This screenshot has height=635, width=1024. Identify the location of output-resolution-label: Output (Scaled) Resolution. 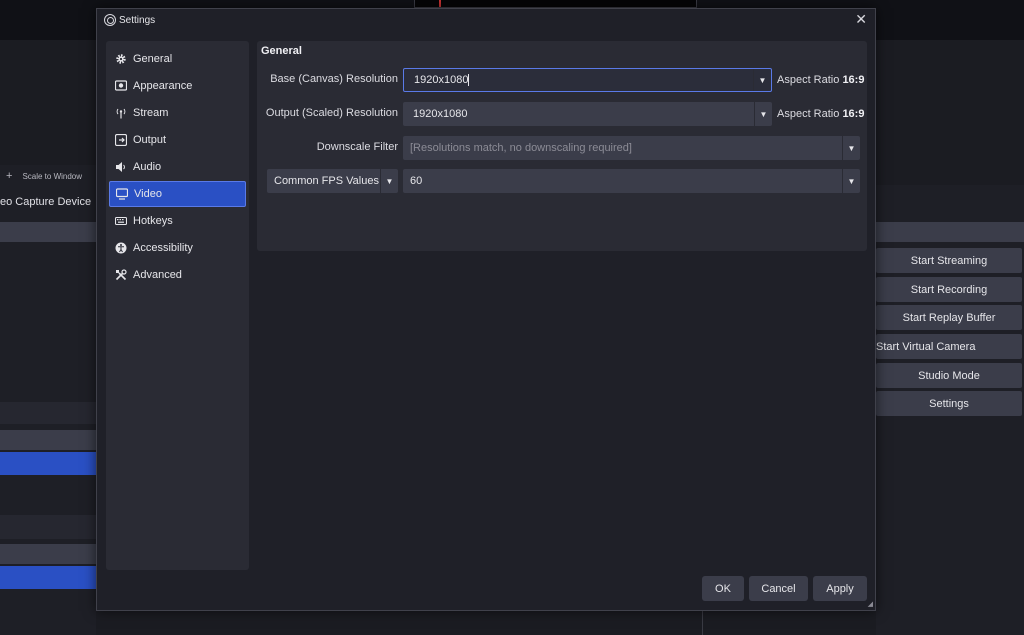
(331, 113).